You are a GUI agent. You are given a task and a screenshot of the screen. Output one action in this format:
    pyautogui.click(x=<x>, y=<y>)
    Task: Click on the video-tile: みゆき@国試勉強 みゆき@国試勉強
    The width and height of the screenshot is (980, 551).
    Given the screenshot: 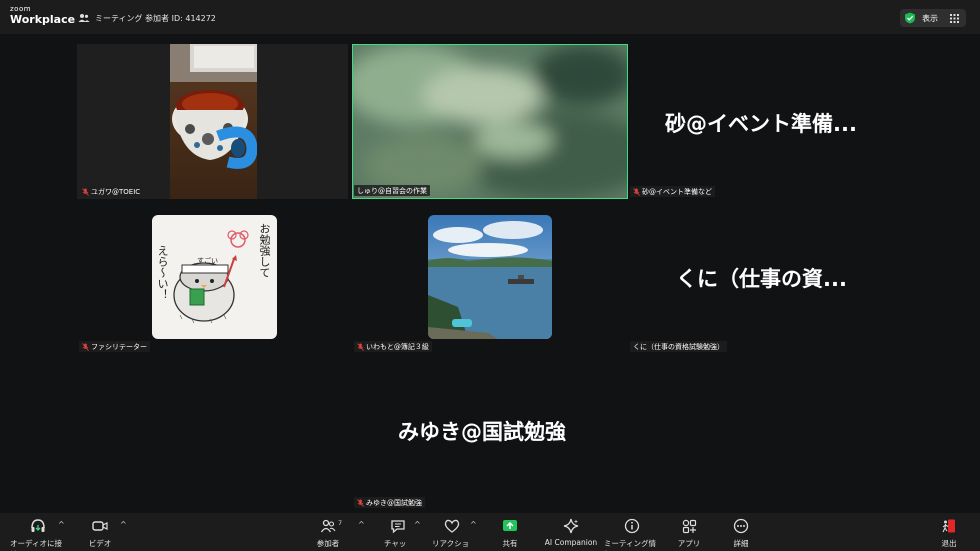 What is the action you would take?
    pyautogui.click(x=490, y=435)
    